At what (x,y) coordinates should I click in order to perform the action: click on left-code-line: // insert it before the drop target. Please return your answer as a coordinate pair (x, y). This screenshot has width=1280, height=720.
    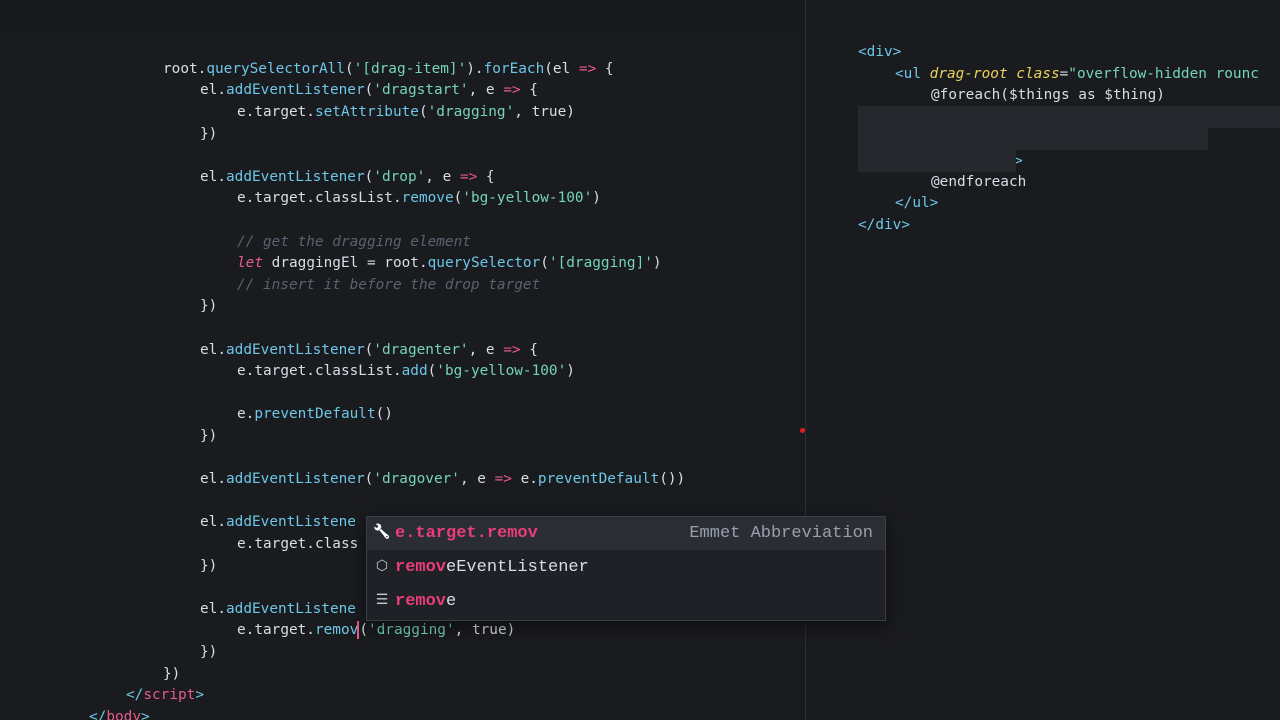
    Looking at the image, I should click on (388, 285).